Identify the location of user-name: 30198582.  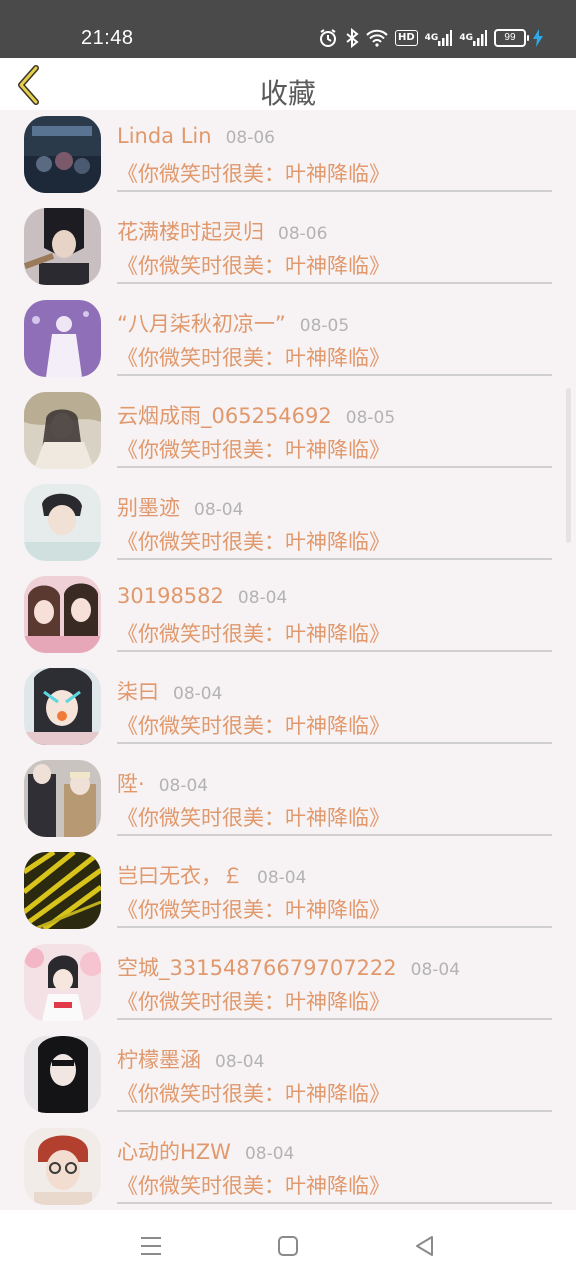
(170, 596).